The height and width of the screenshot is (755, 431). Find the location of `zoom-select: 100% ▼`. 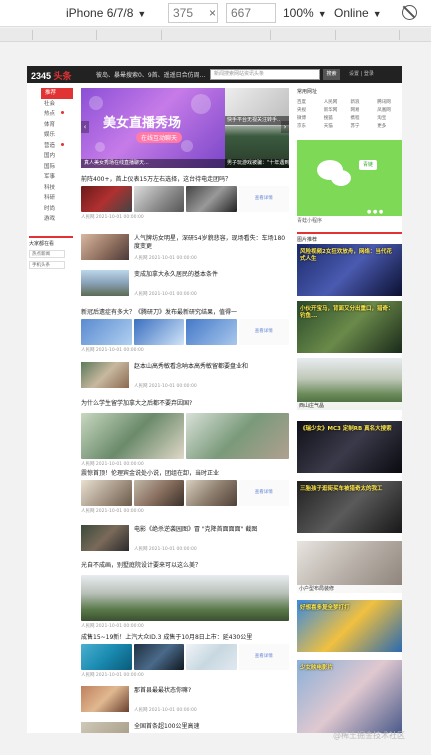

zoom-select: 100% ▼ is located at coordinates (305, 13).